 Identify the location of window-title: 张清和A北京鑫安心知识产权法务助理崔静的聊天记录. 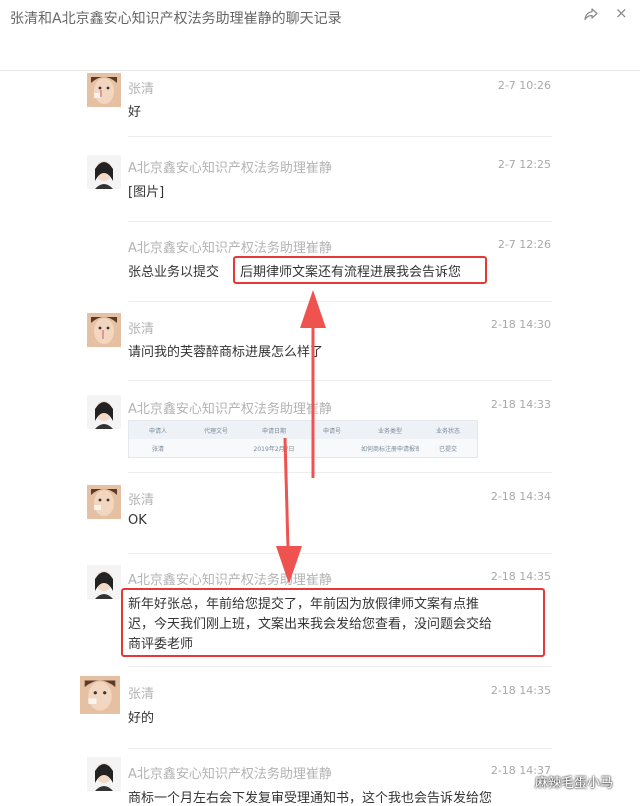
(176, 19).